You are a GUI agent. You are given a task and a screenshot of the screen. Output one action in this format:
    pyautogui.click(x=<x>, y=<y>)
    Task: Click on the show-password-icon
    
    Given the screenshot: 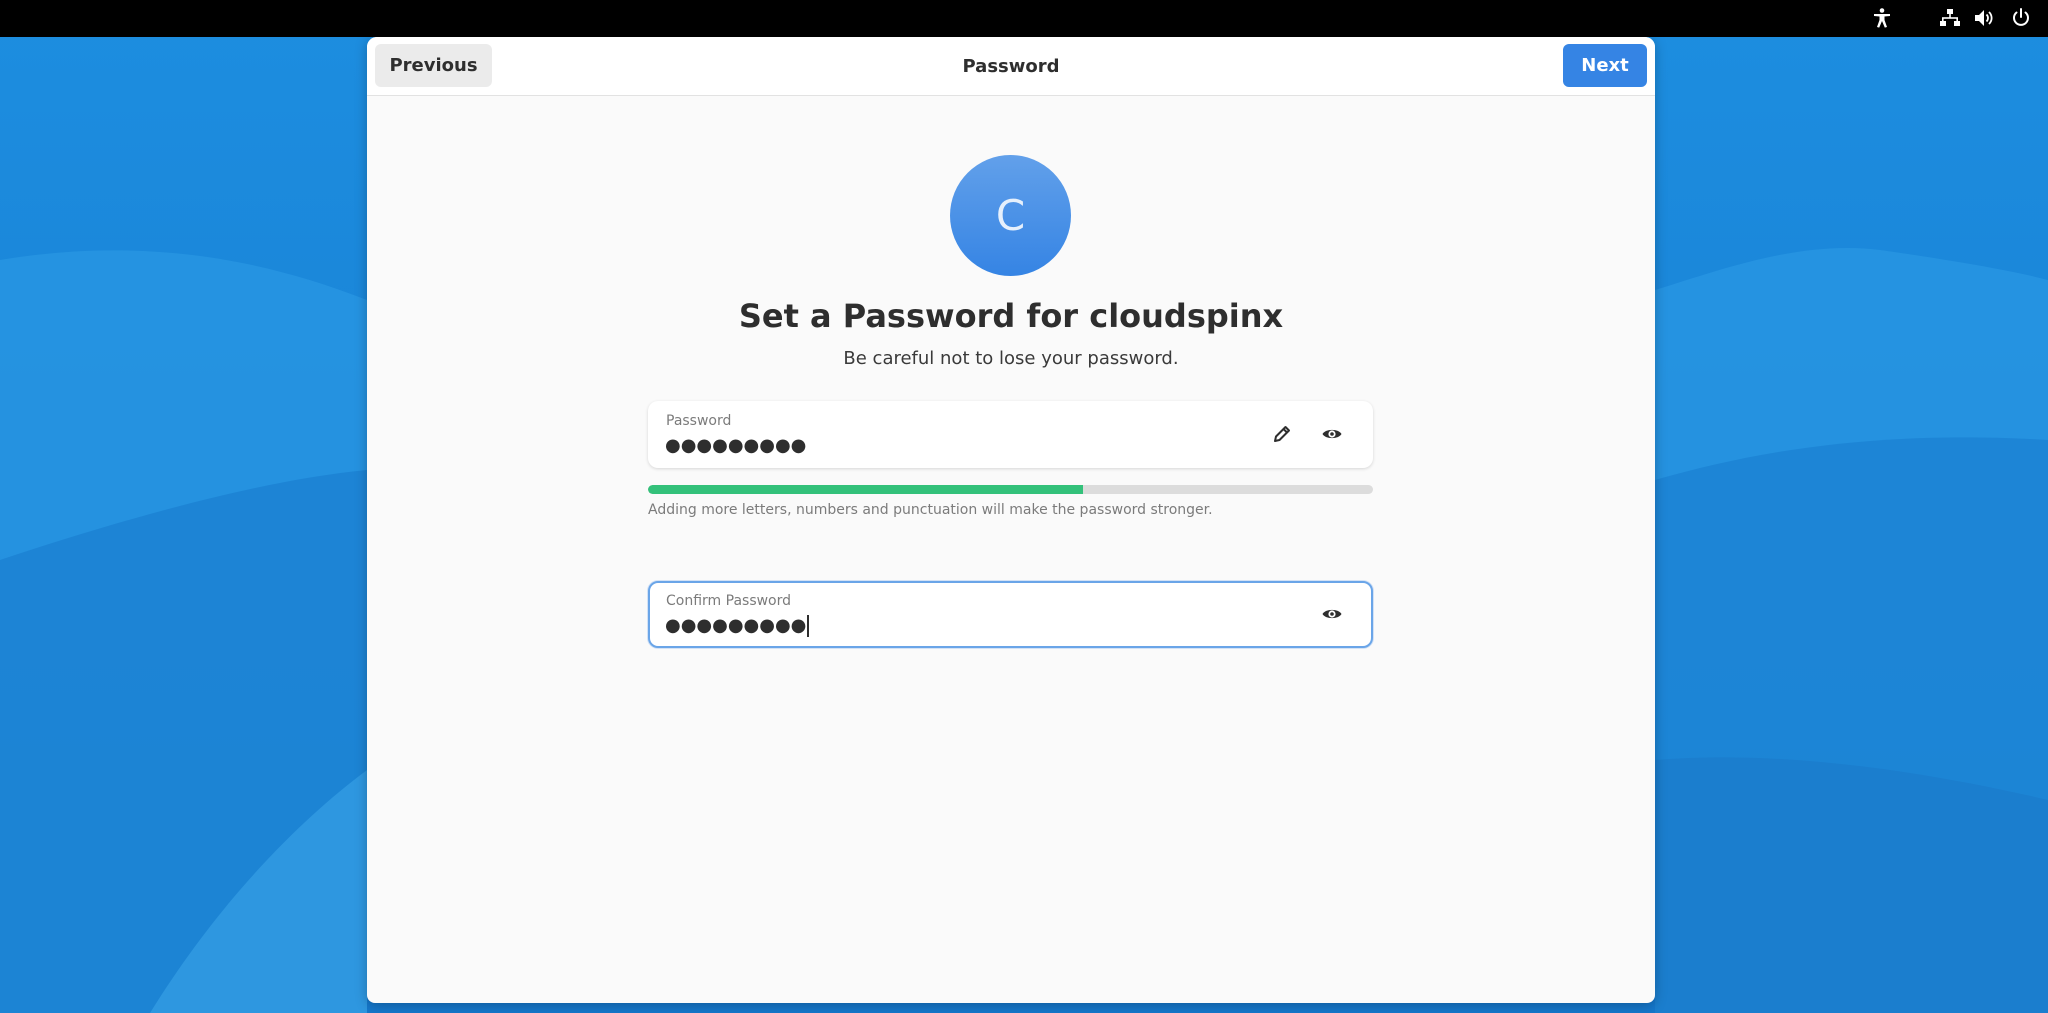 What is the action you would take?
    pyautogui.click(x=1332, y=434)
    